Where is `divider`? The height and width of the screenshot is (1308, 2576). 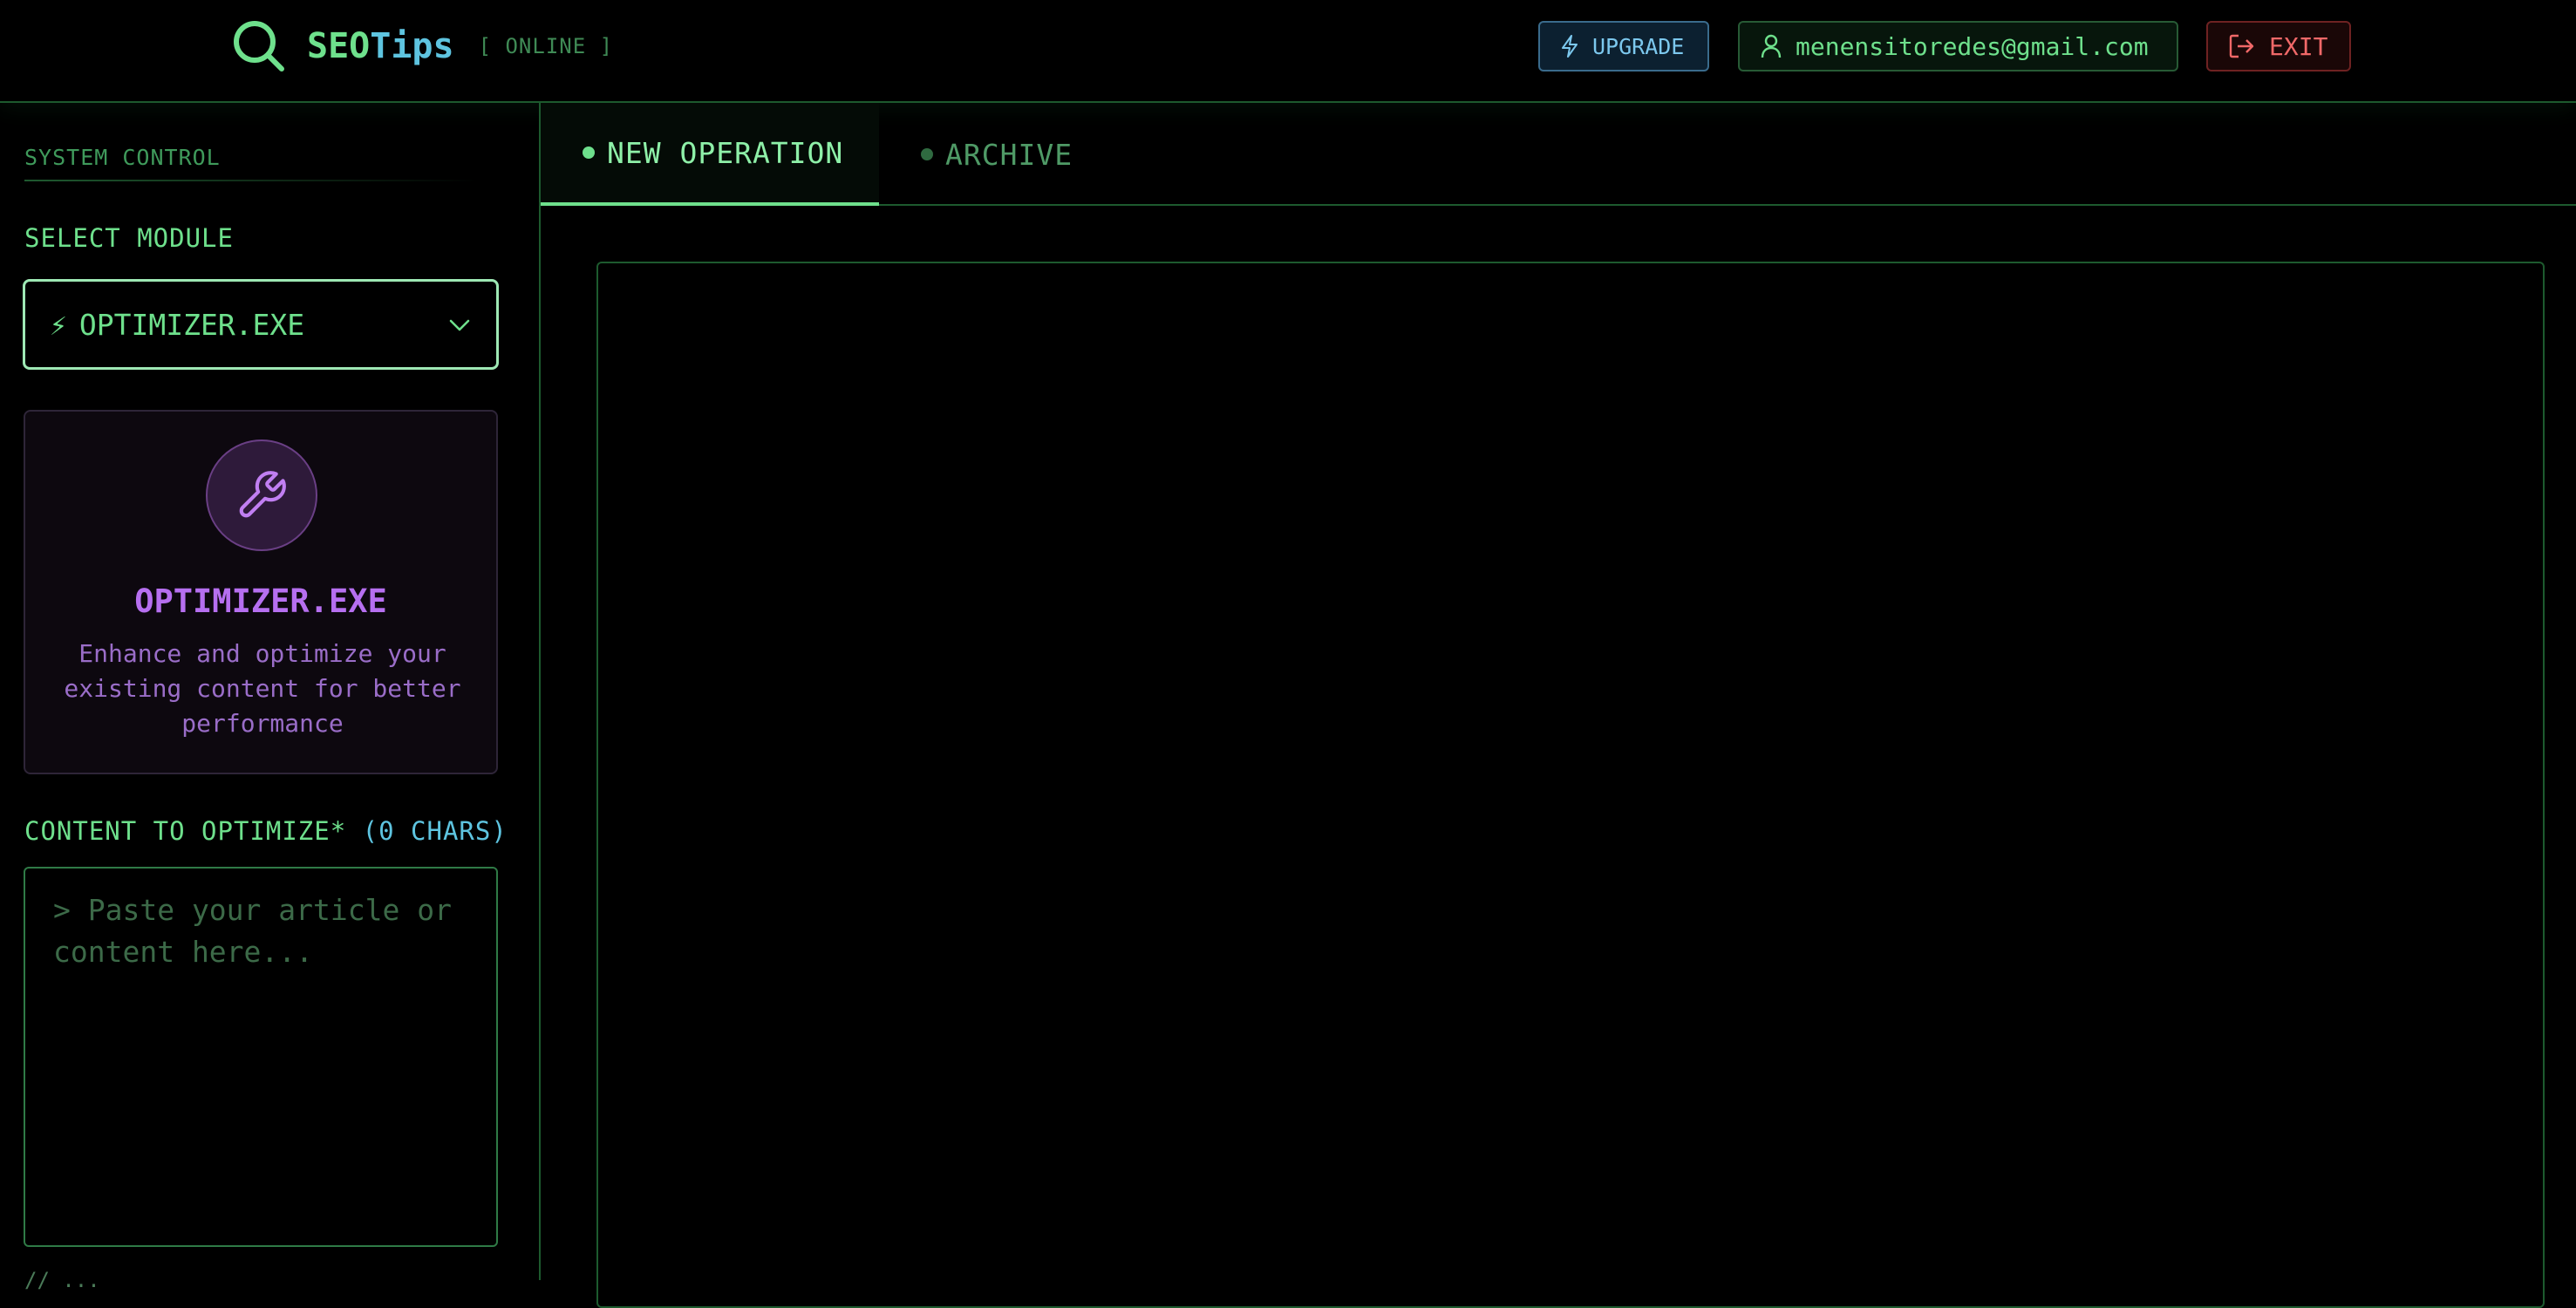 divider is located at coordinates (251, 180).